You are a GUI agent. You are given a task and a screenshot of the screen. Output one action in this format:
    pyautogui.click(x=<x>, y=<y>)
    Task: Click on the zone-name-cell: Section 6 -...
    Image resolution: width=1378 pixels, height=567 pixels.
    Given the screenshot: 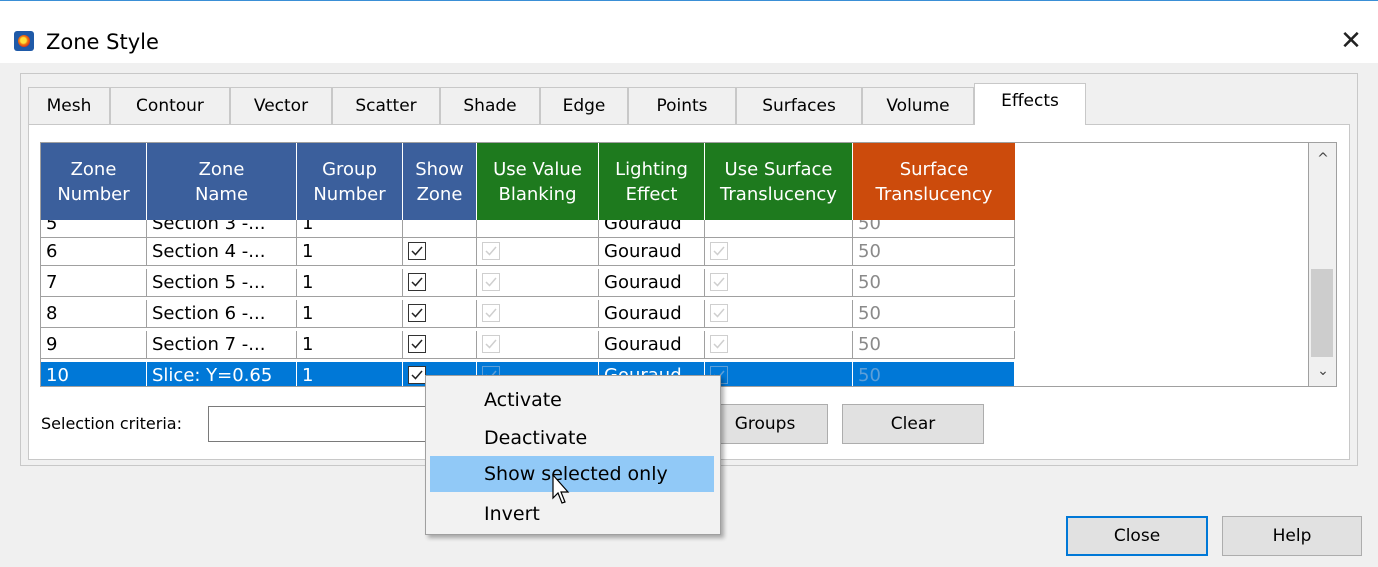 What is the action you would take?
    pyautogui.click(x=222, y=314)
    